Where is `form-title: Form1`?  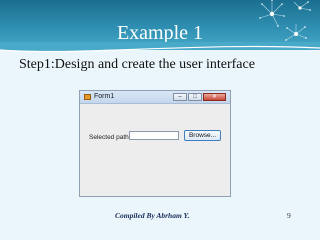
form-title: Form1 is located at coordinates (104, 96).